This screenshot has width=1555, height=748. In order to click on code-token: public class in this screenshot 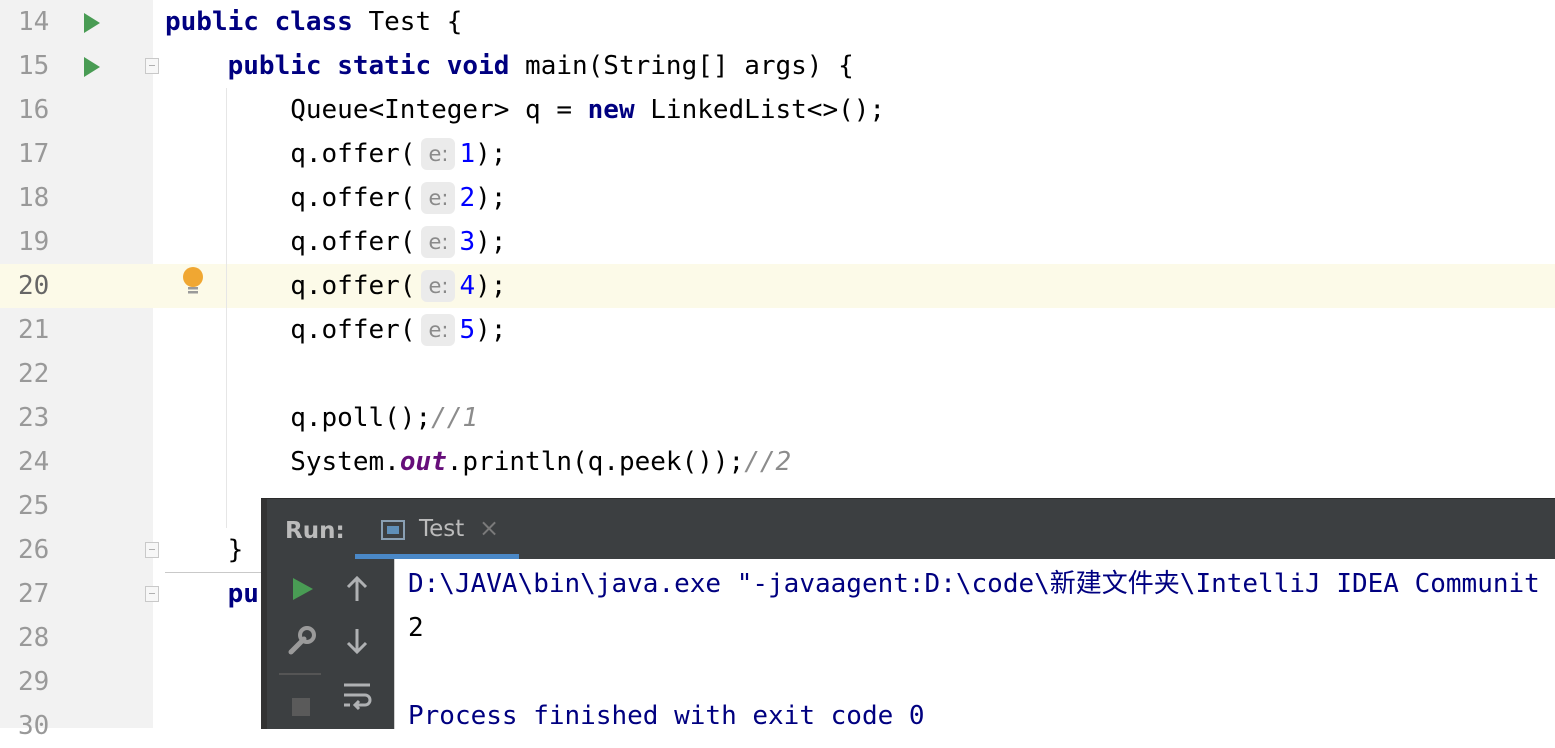, I will do `click(259, 22)`.